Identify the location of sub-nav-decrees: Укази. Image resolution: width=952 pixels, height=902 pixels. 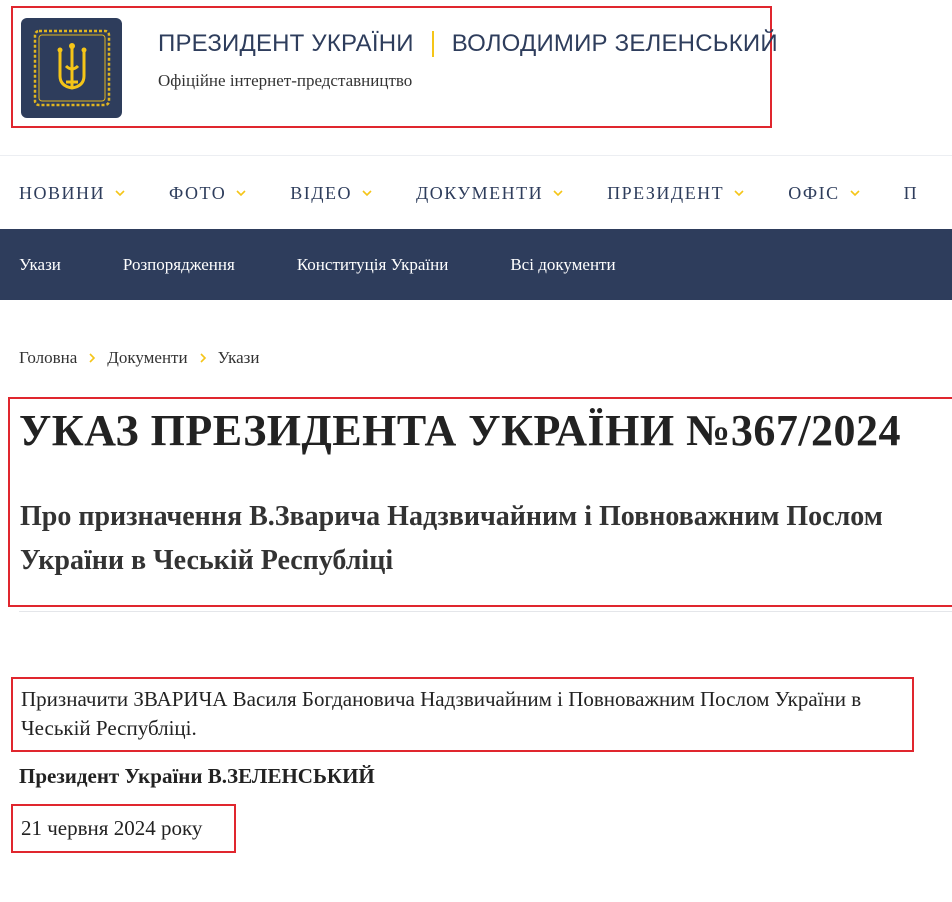
(40, 265).